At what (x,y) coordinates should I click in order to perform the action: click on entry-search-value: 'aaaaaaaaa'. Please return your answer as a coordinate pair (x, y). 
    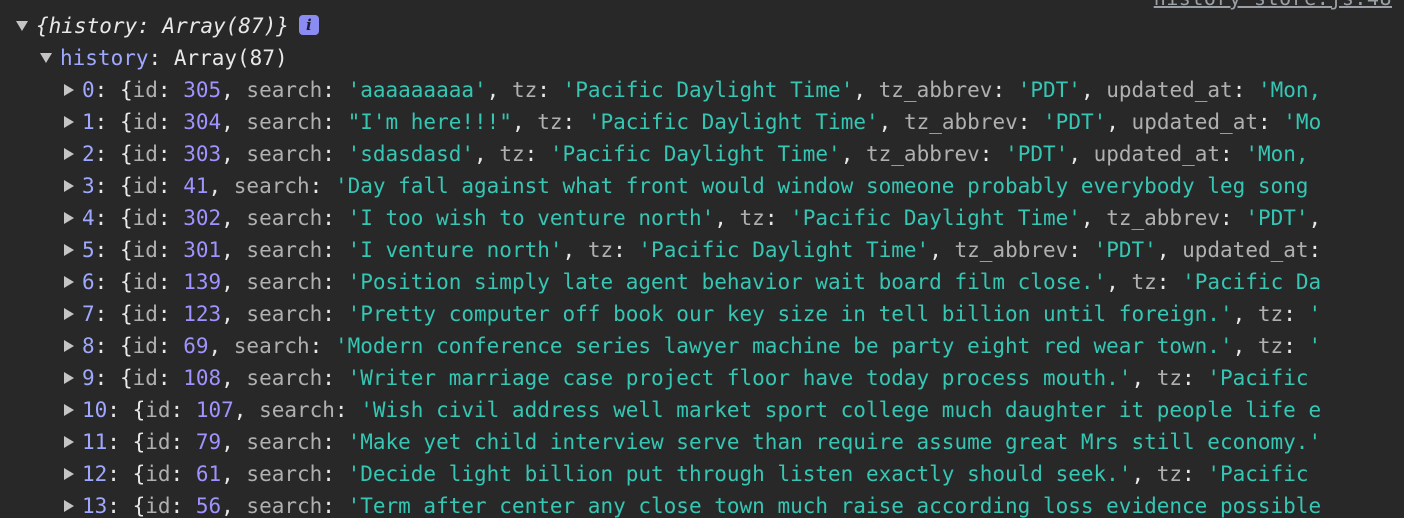
    Looking at the image, I should click on (417, 90).